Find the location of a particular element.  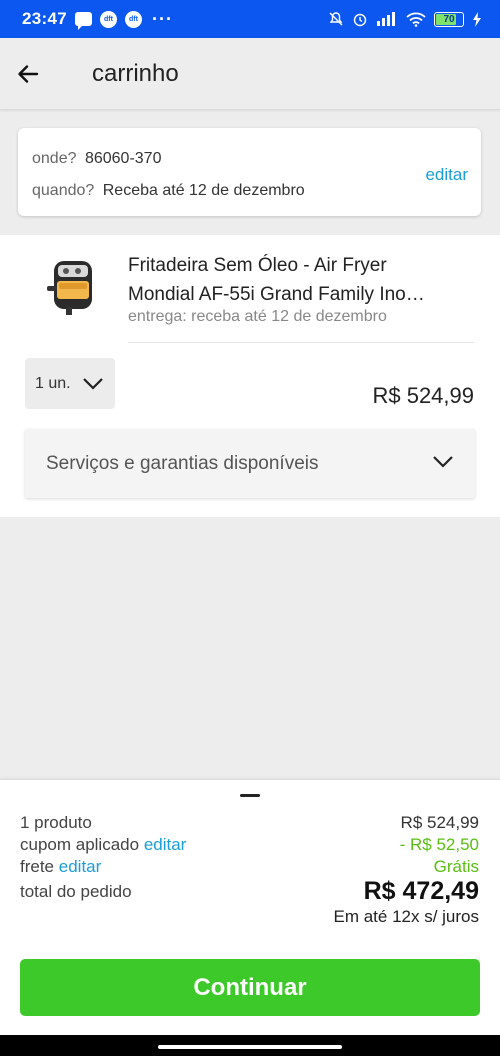

status-bar: 23:47 dft dft ··· 70 is located at coordinates (250, 19).